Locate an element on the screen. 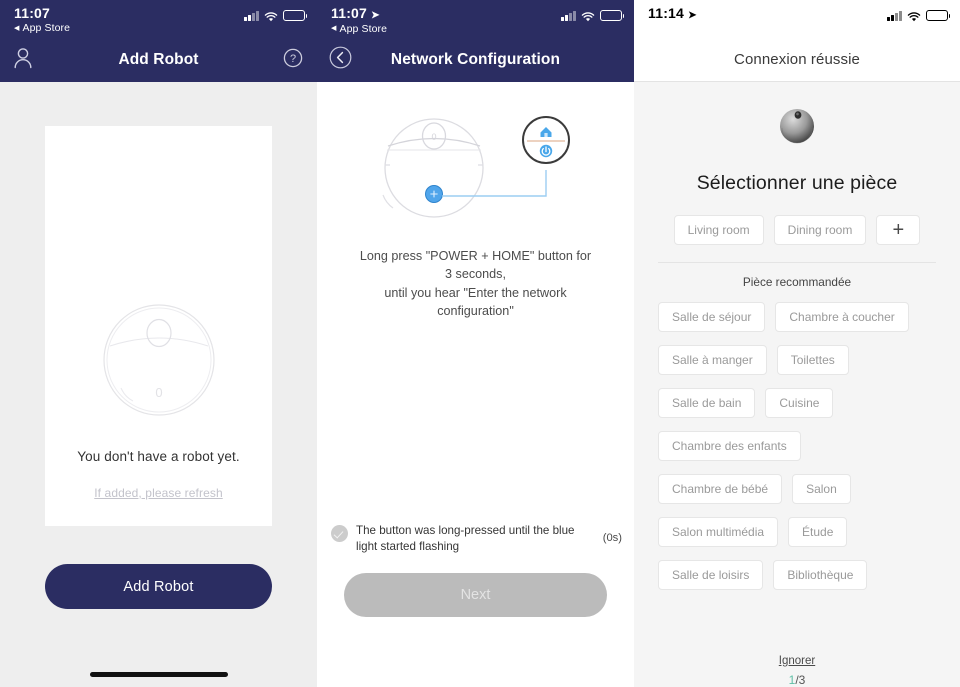 This screenshot has width=960, height=687. recommended-row: Salon multimédia Étude is located at coordinates (809, 532).